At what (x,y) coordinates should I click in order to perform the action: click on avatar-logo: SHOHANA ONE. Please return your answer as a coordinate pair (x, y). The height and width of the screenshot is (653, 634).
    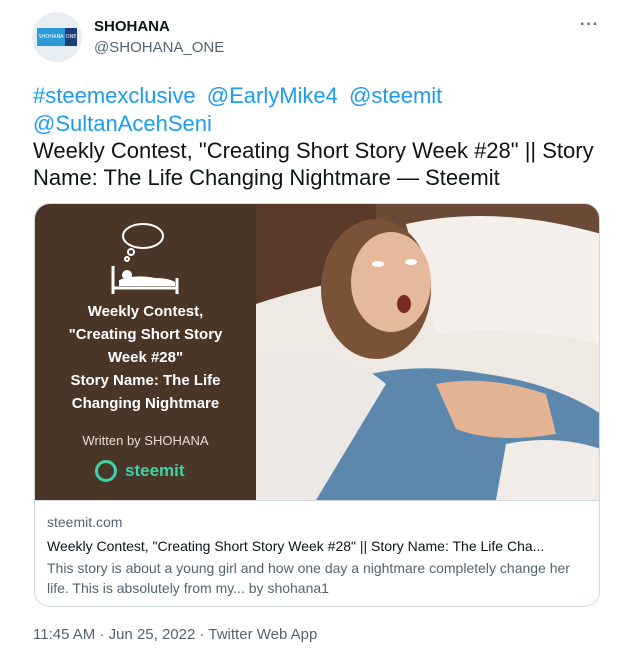
    Looking at the image, I should click on (57, 37).